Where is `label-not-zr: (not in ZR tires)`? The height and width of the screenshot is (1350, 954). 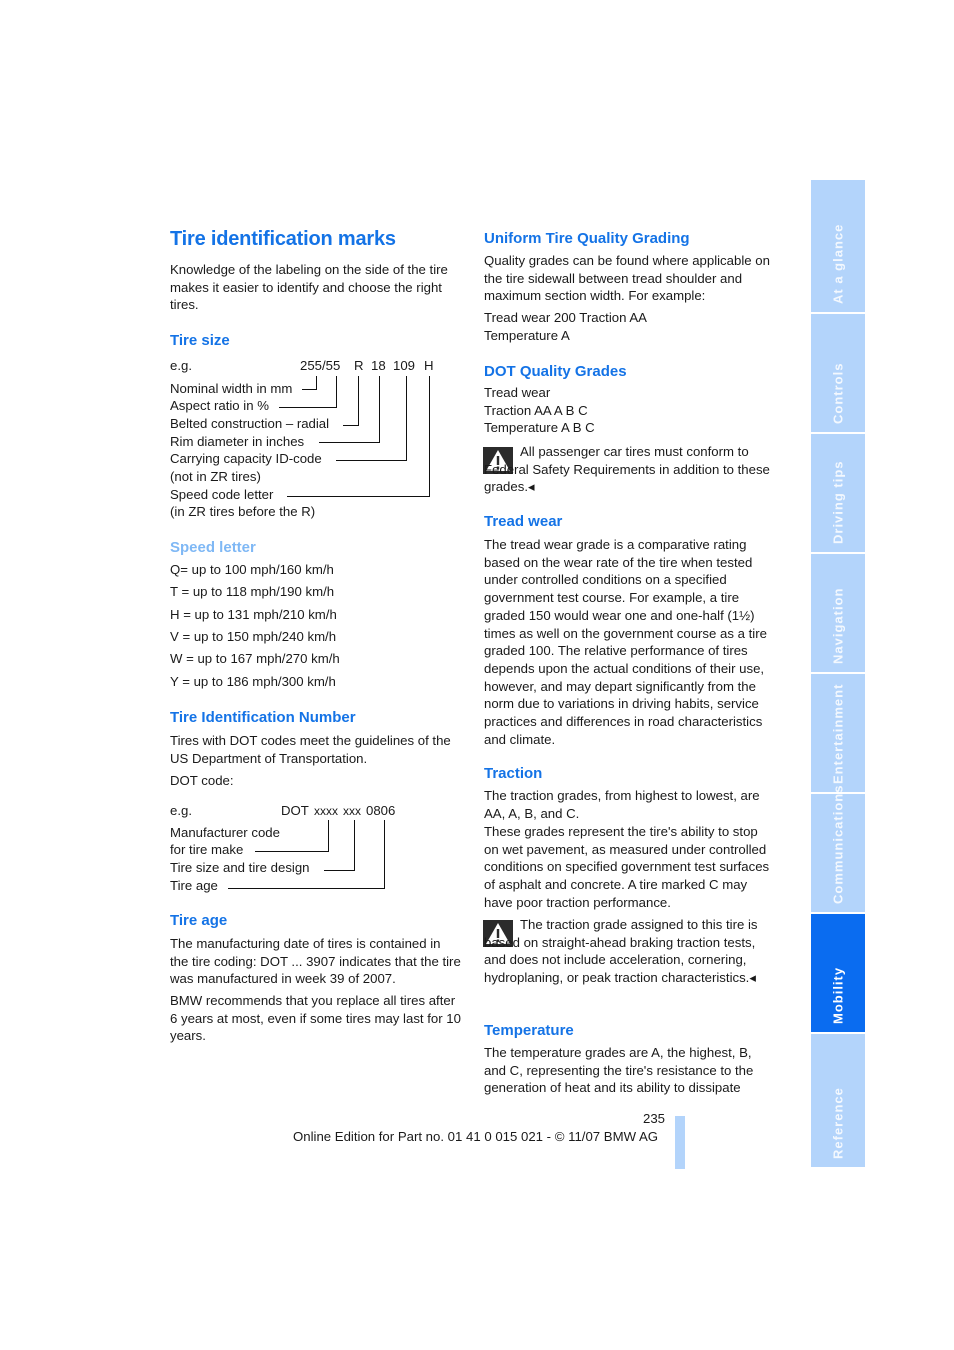 label-not-zr: (not in ZR tires) is located at coordinates (215, 476).